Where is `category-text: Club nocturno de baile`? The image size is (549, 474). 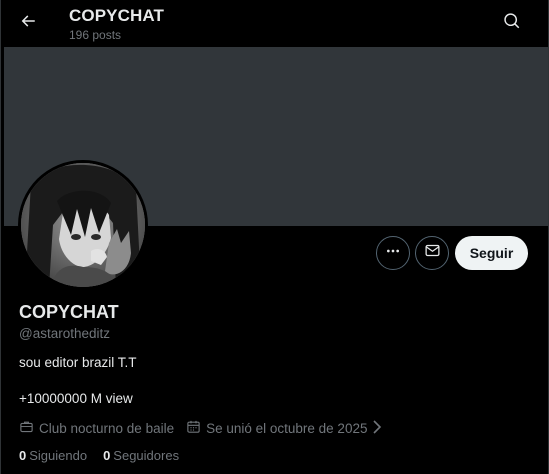
category-text: Club nocturno de baile is located at coordinates (107, 428).